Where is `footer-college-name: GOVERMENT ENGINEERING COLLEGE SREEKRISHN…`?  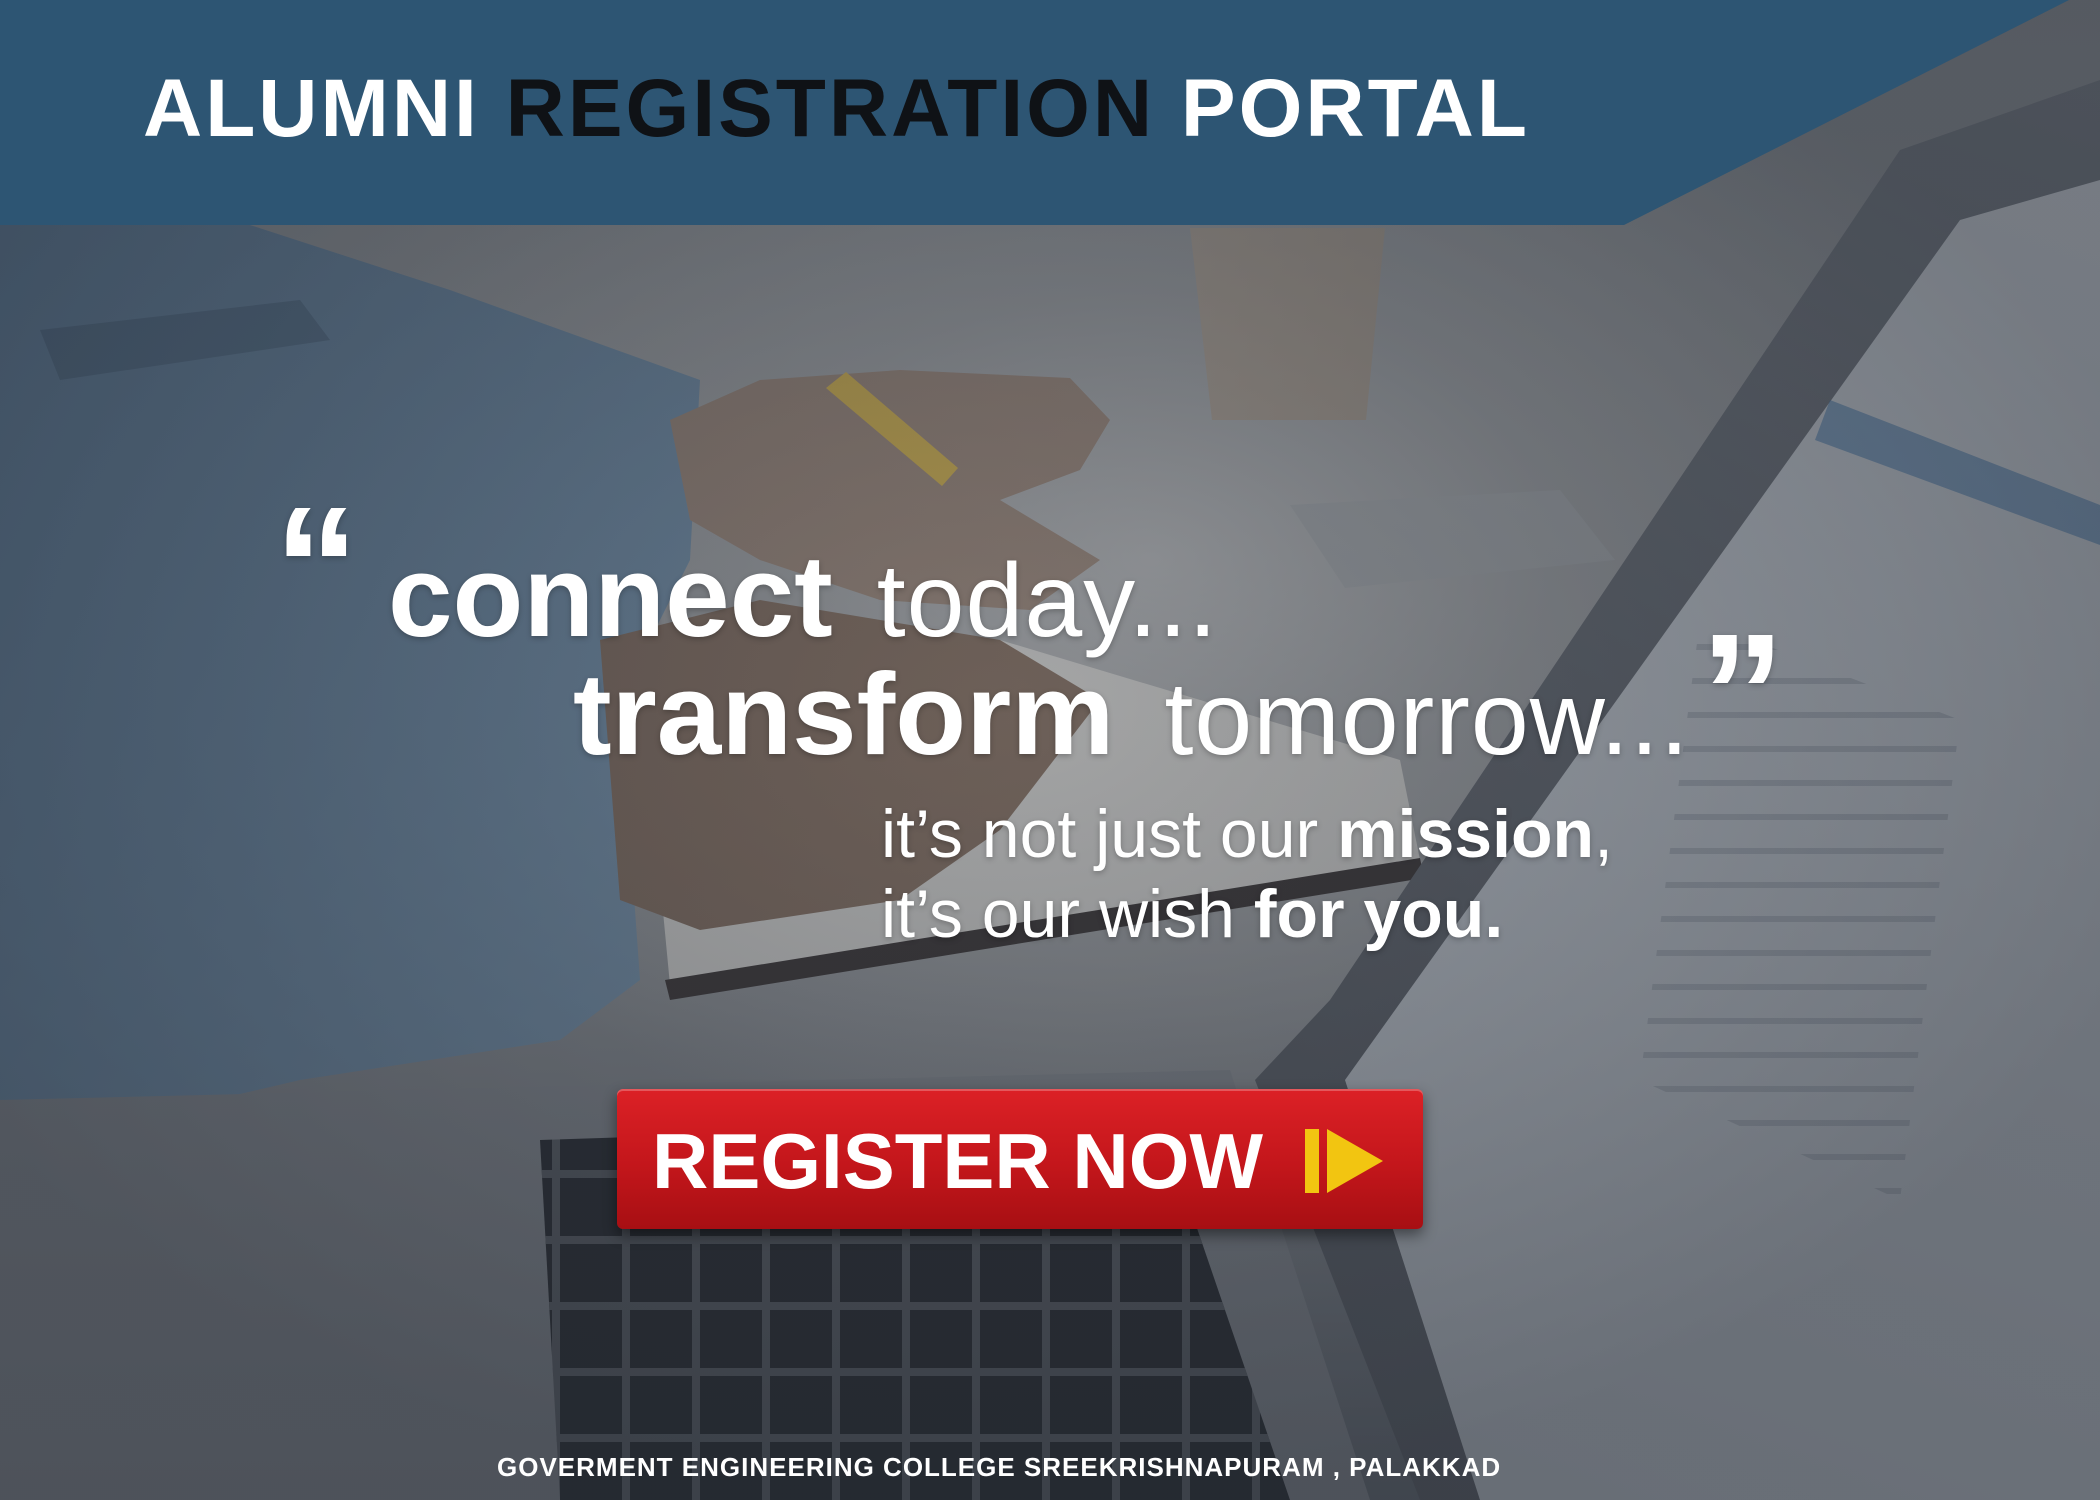 footer-college-name: GOVERMENT ENGINEERING COLLEGE SREEKRISHN… is located at coordinates (999, 1467).